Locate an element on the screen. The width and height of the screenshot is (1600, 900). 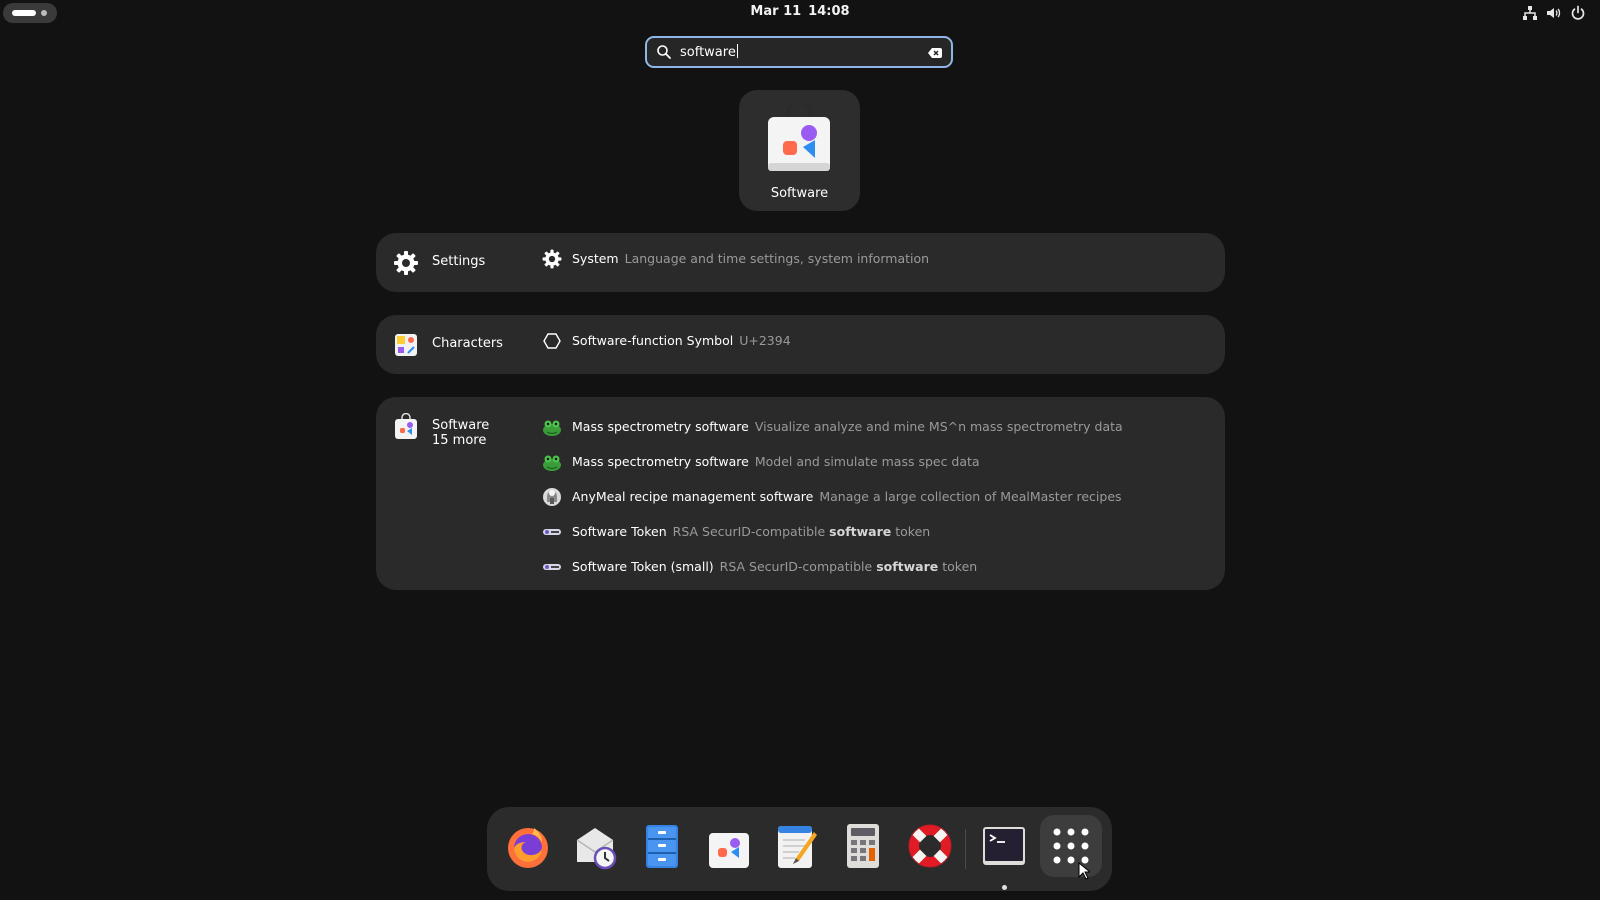
software-icon is located at coordinates (729, 845).